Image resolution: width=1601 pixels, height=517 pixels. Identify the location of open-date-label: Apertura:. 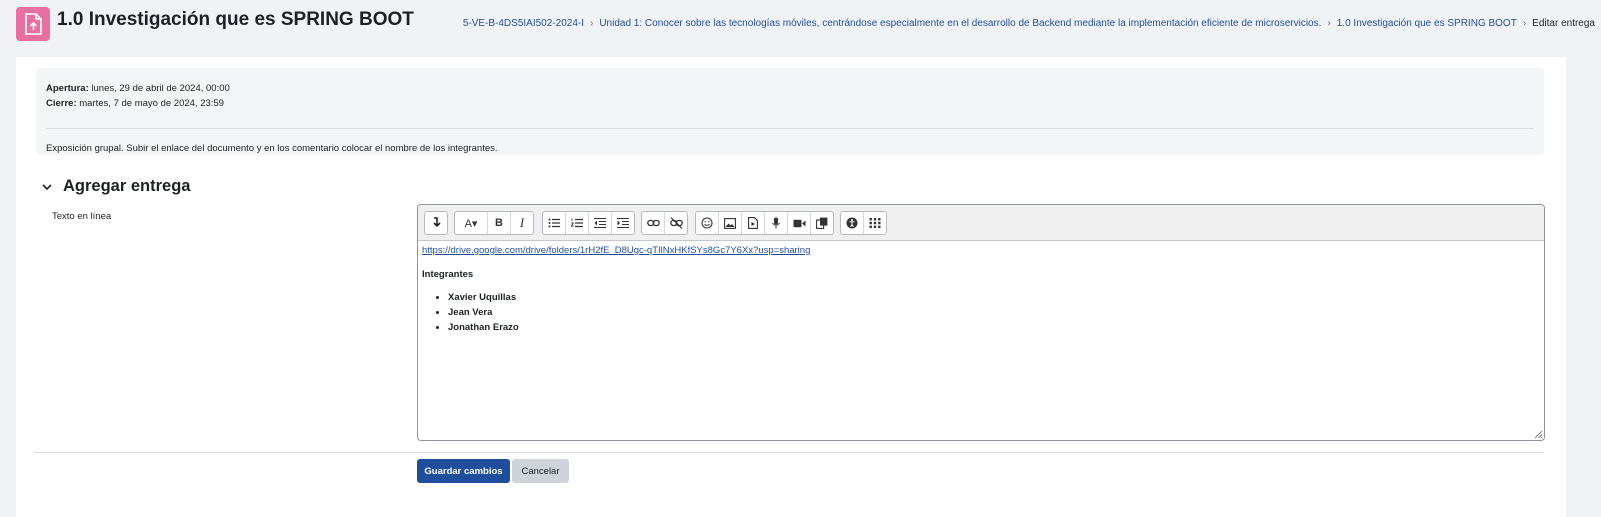
(67, 88).